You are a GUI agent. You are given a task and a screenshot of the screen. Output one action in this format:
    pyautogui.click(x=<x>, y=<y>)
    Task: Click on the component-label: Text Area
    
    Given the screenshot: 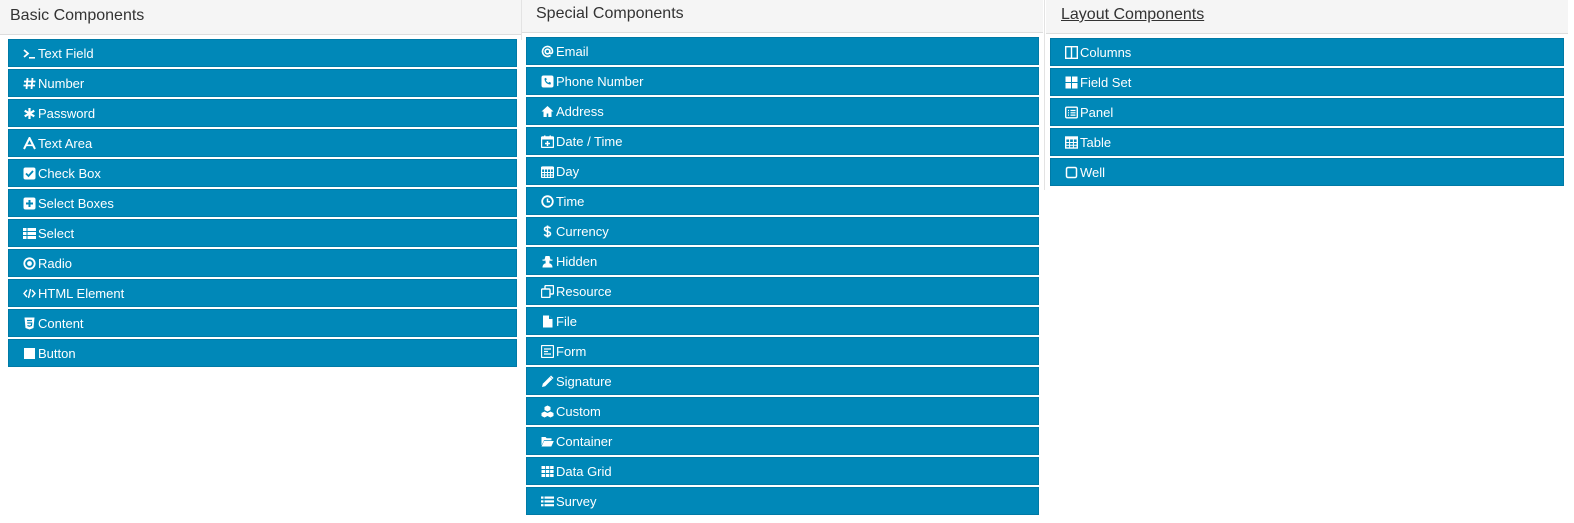 What is the action you would take?
    pyautogui.click(x=65, y=143)
    